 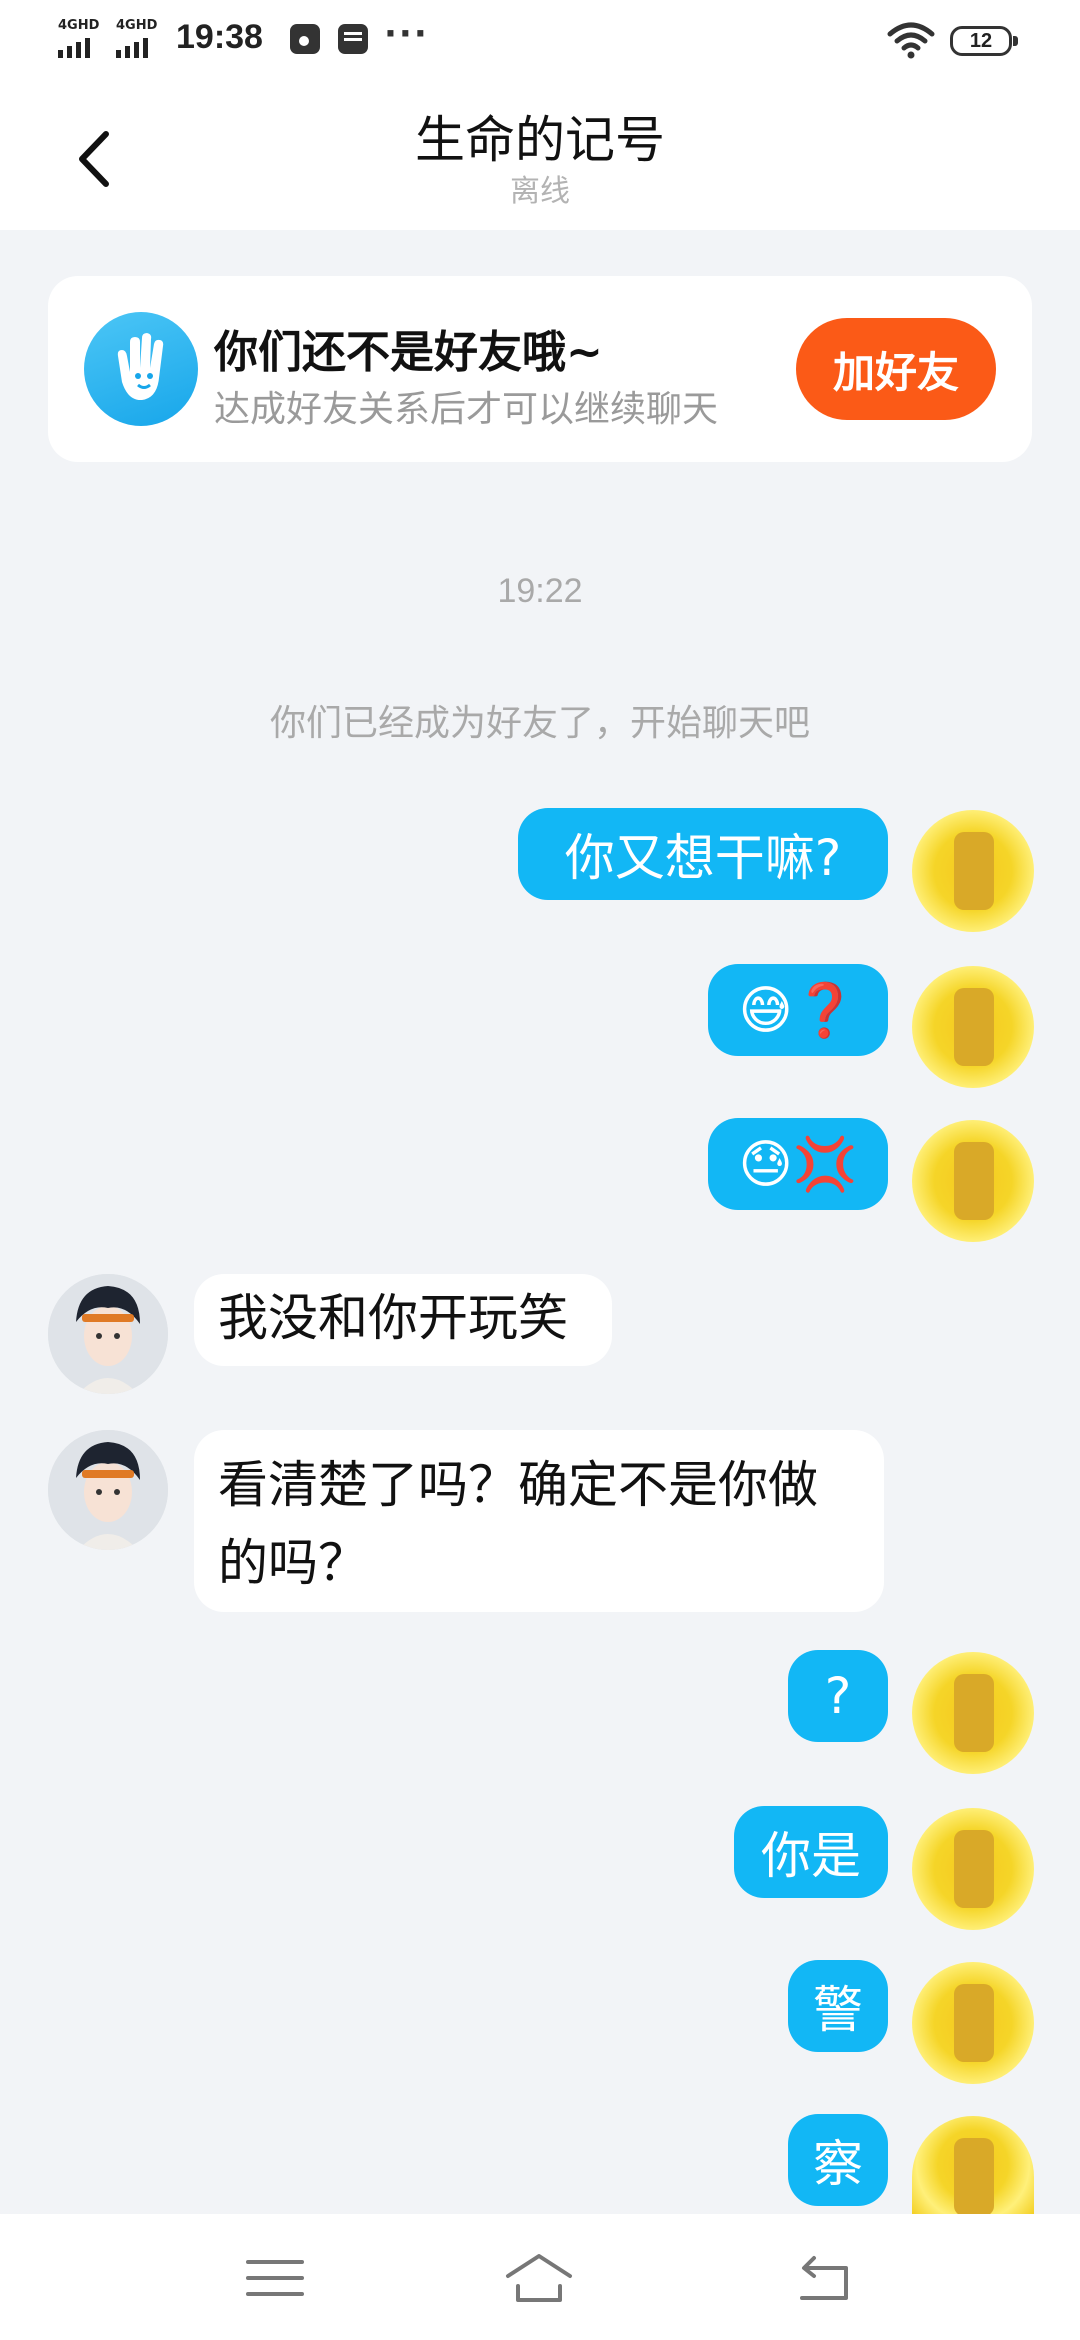 What do you see at coordinates (305, 39) in the screenshot?
I see `music-notification-icon` at bounding box center [305, 39].